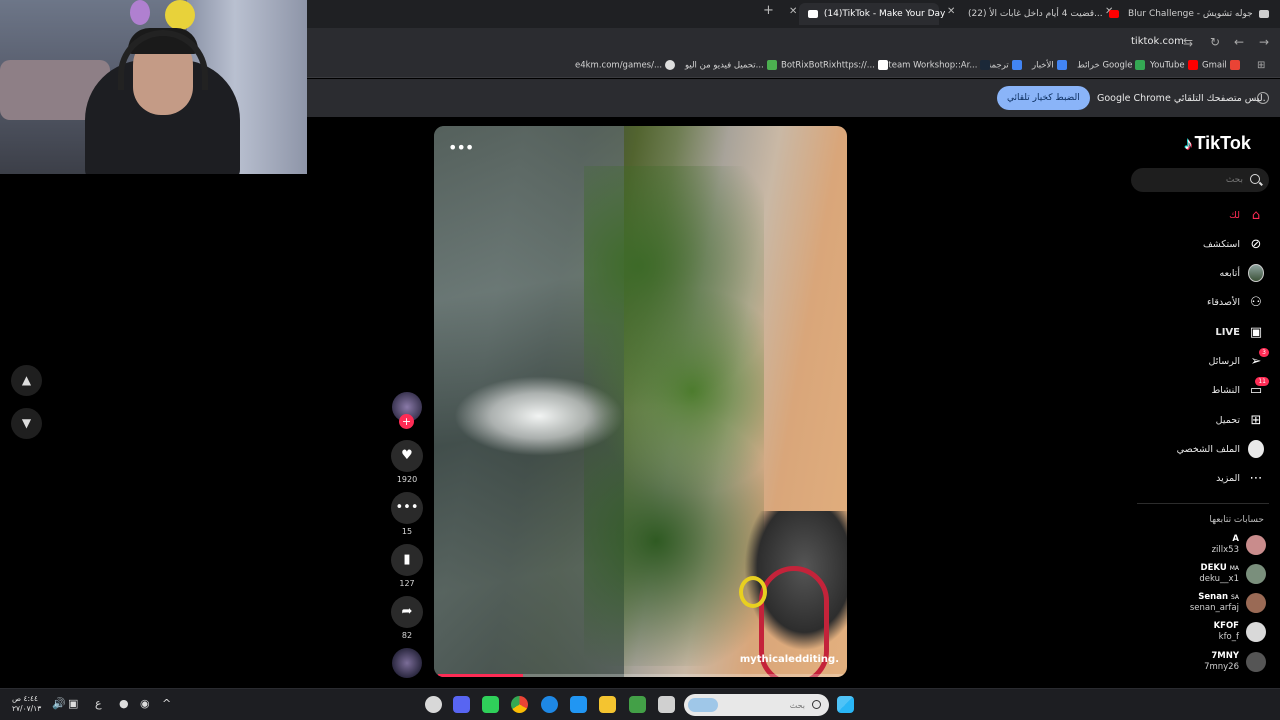 This screenshot has width=1280, height=720. Describe the element at coordinates (1225, 550) in the screenshot. I see `account-handle: zillx53` at that location.